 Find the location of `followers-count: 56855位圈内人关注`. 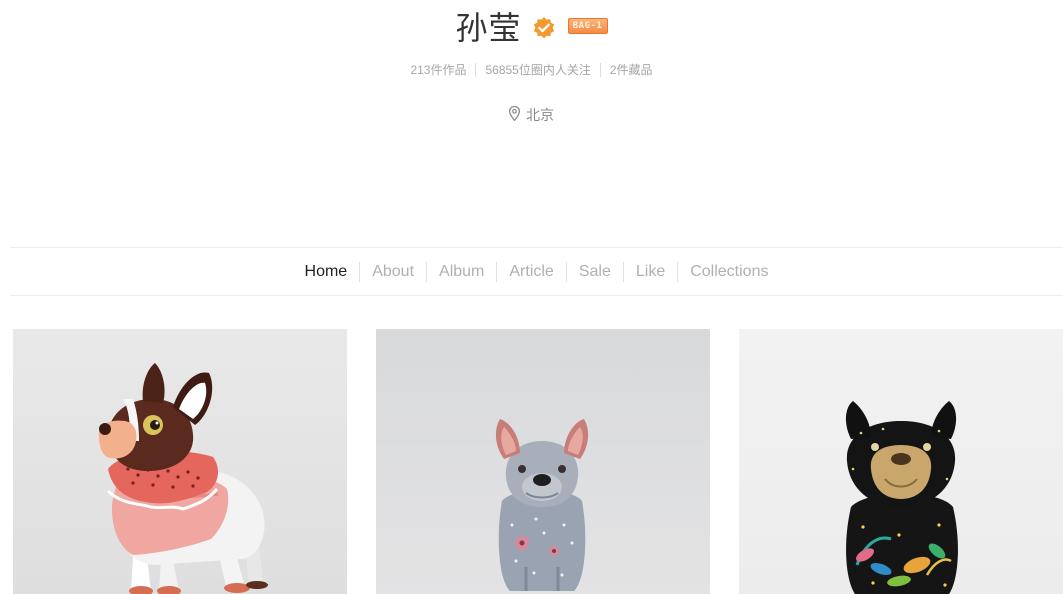

followers-count: 56855位圈内人关注 is located at coordinates (537, 69).